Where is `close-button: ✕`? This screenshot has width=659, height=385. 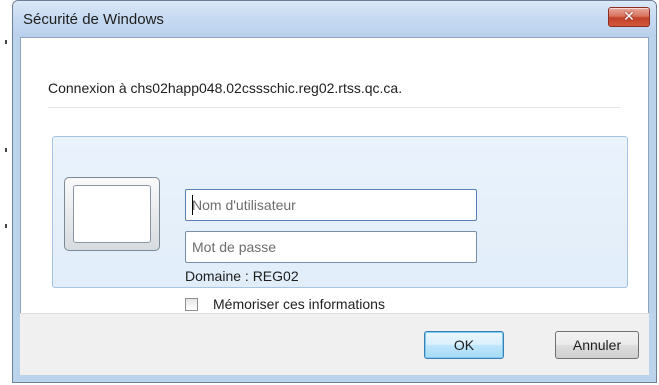 close-button: ✕ is located at coordinates (629, 17).